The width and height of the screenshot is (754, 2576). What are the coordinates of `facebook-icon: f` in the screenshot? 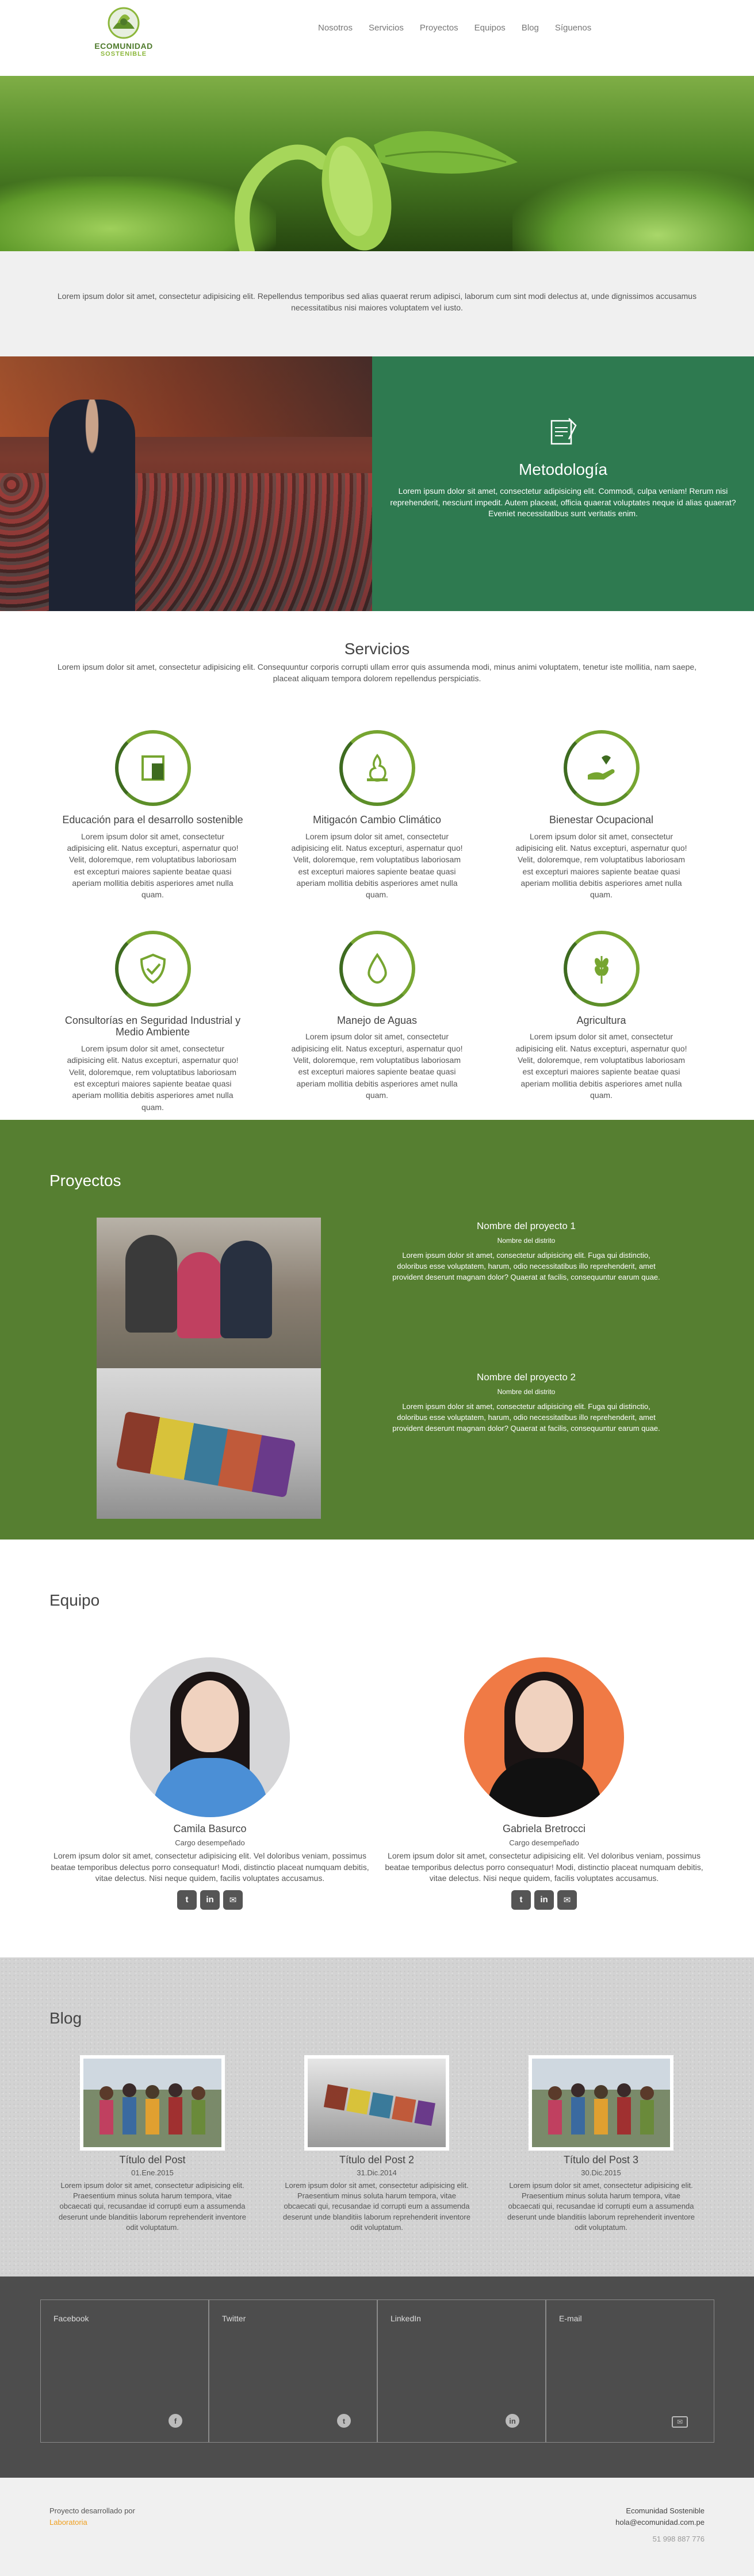 It's located at (176, 2421).